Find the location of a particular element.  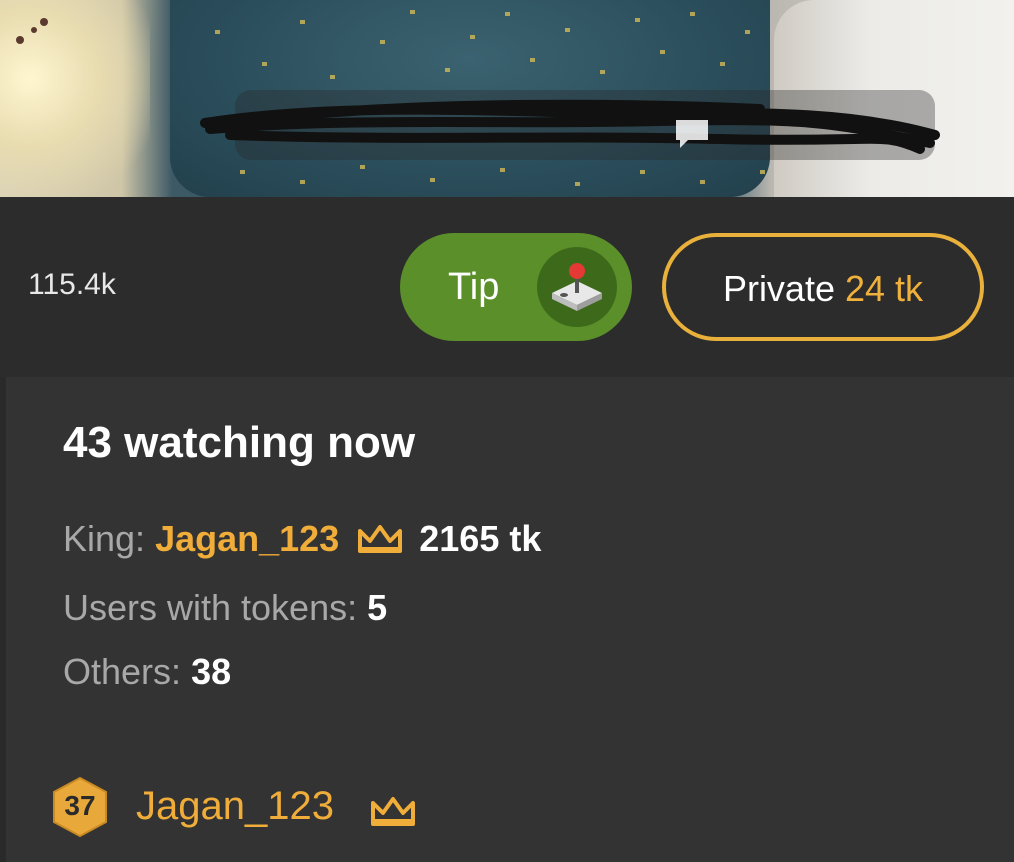

users-with-tokens-value: 5 is located at coordinates (377, 607).